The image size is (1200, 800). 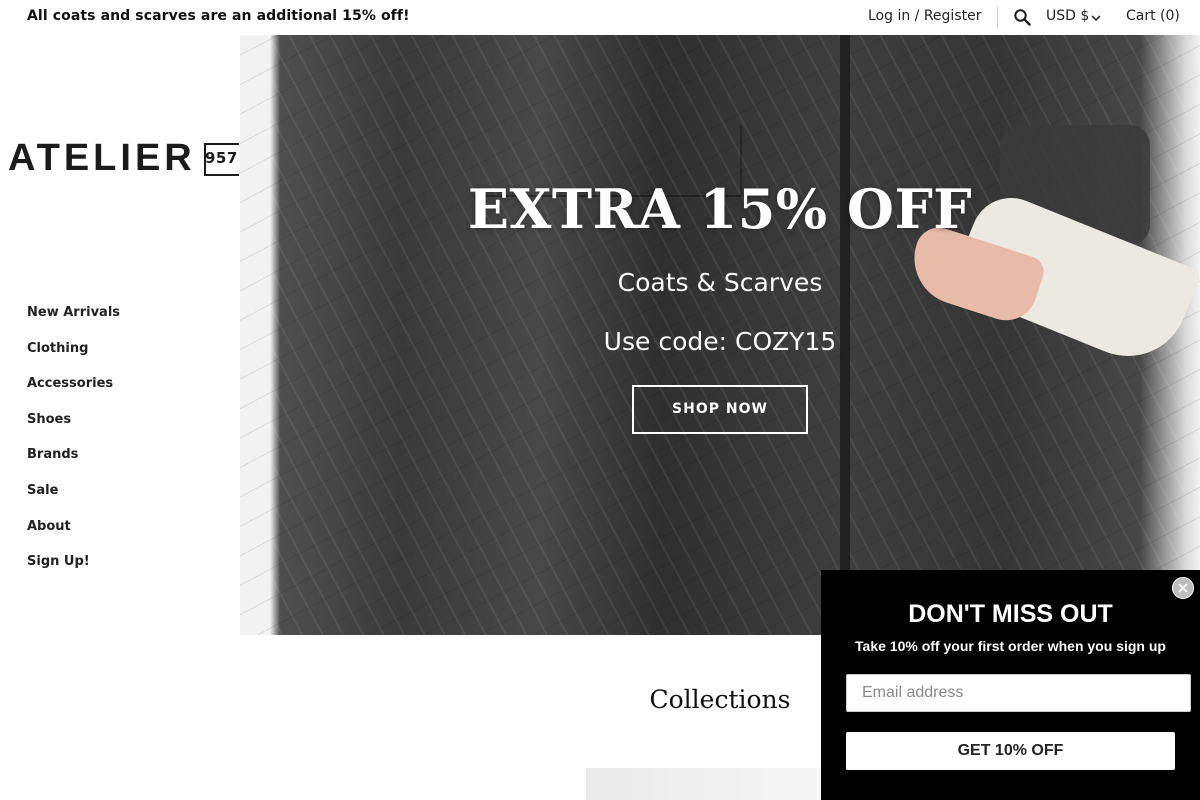 I want to click on chevron-down-icon, so click(x=1096, y=17).